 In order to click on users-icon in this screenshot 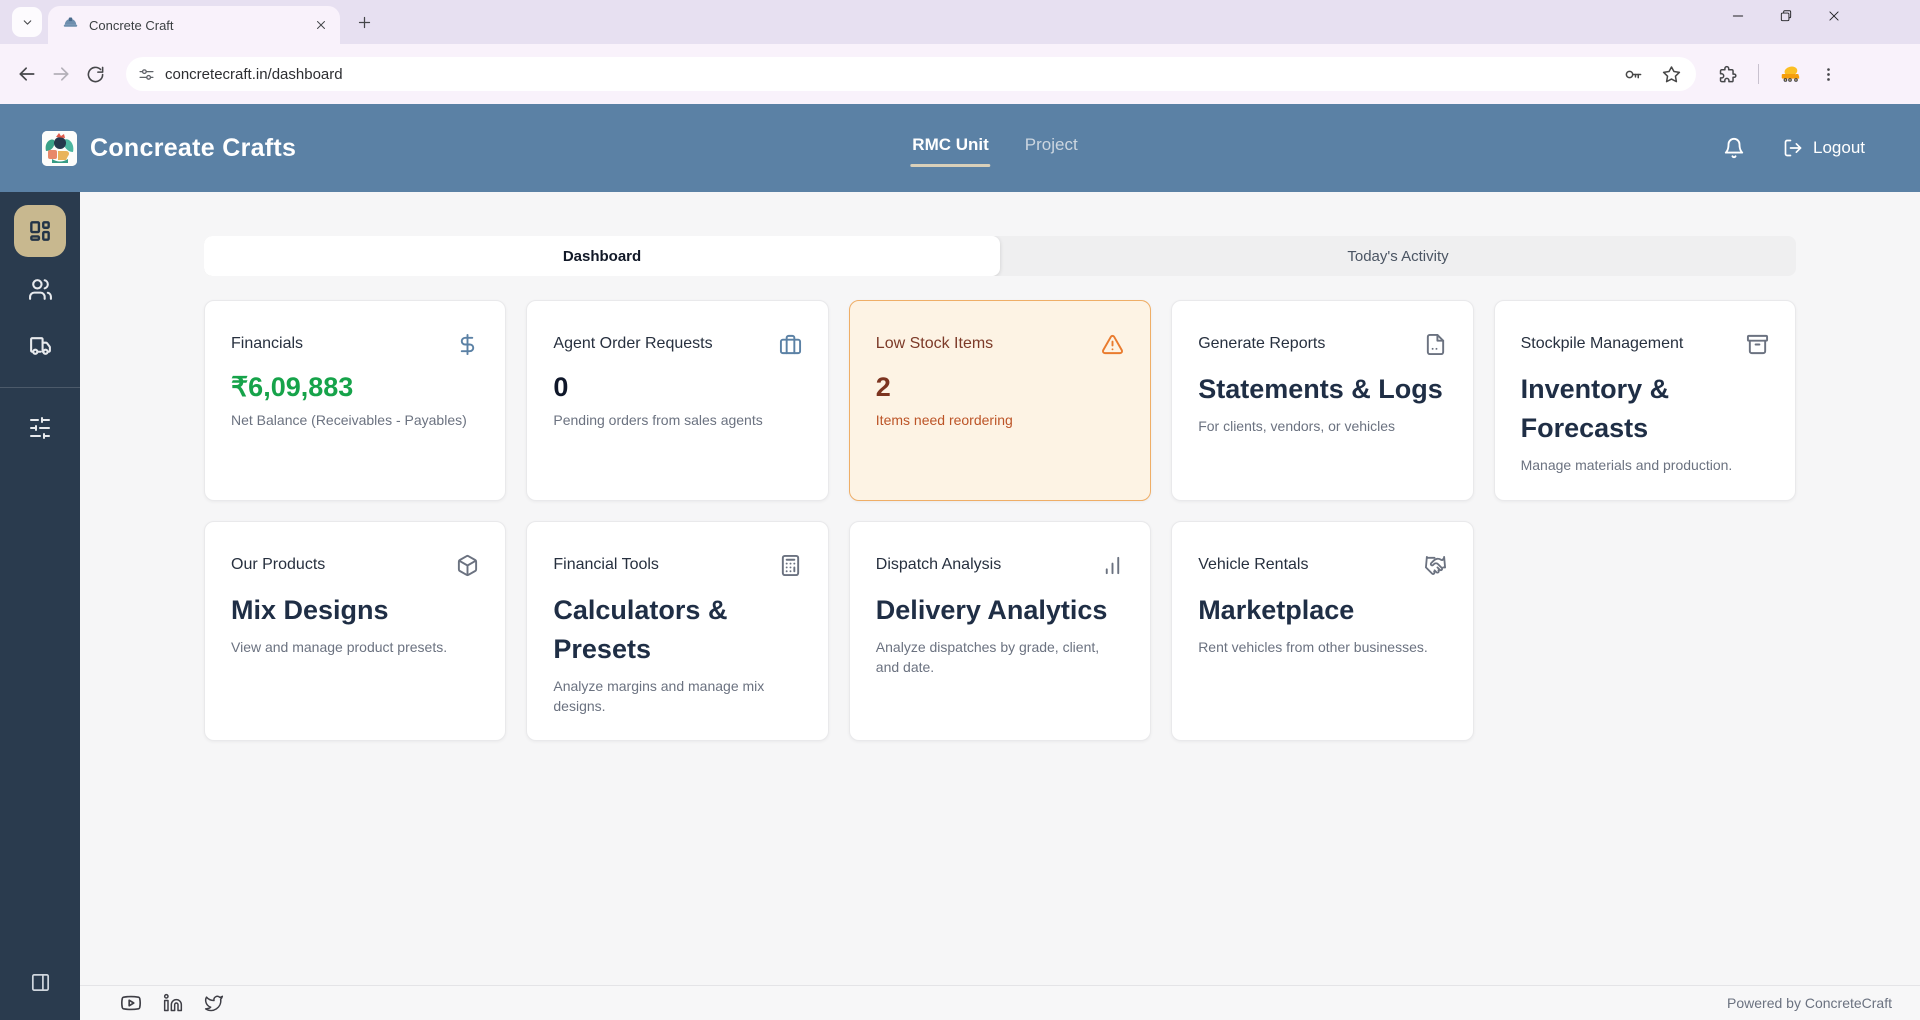, I will do `click(40, 289)`.